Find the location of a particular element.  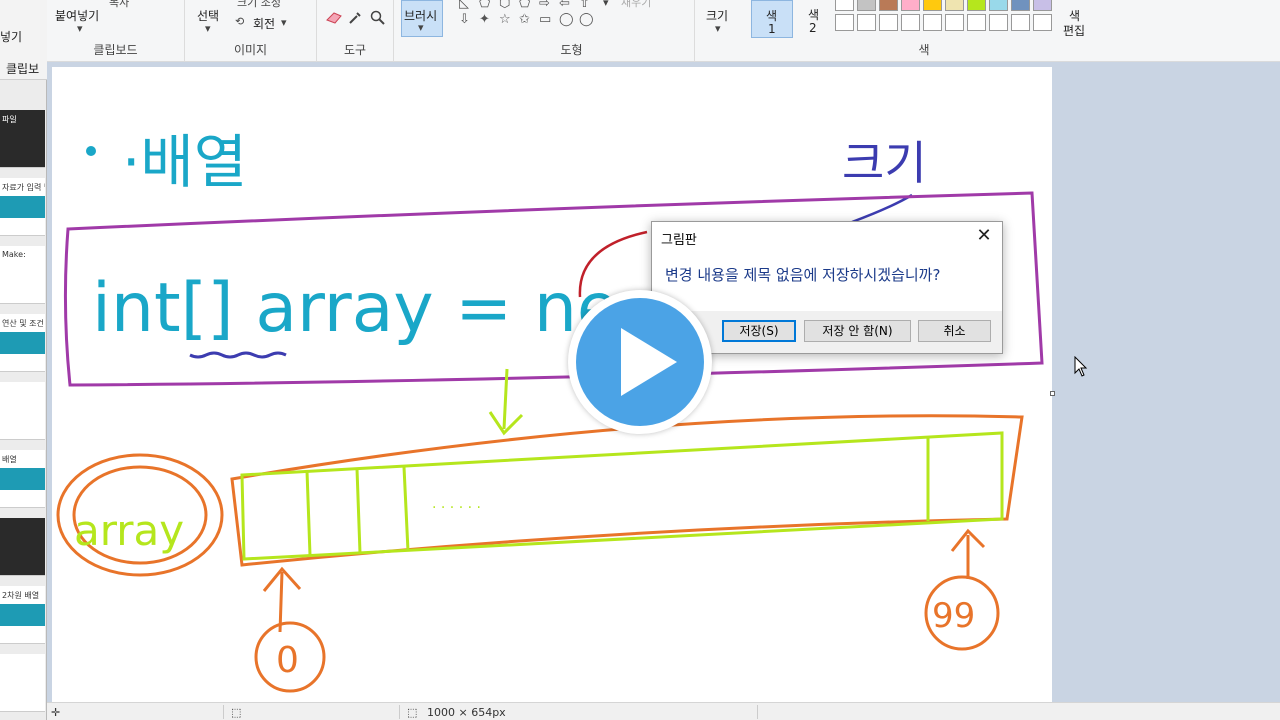

code-text: int[] array = ne is located at coordinates (355, 308).